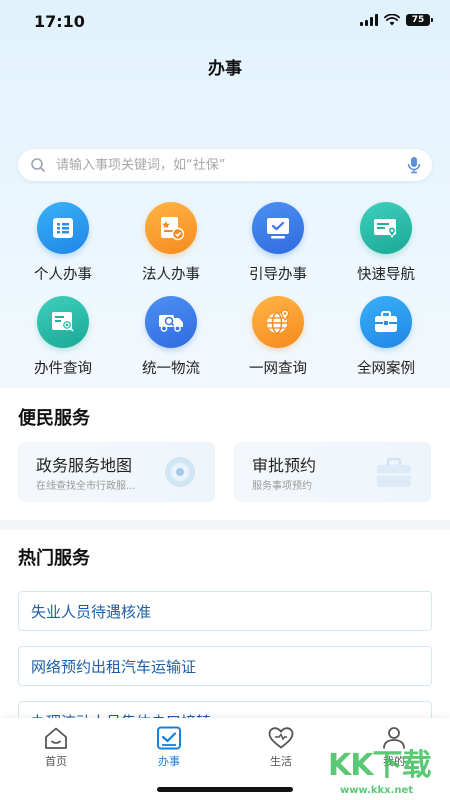 This screenshot has height=800, width=450. Describe the element at coordinates (419, 20) in the screenshot. I see `battery-icon: 75` at that location.